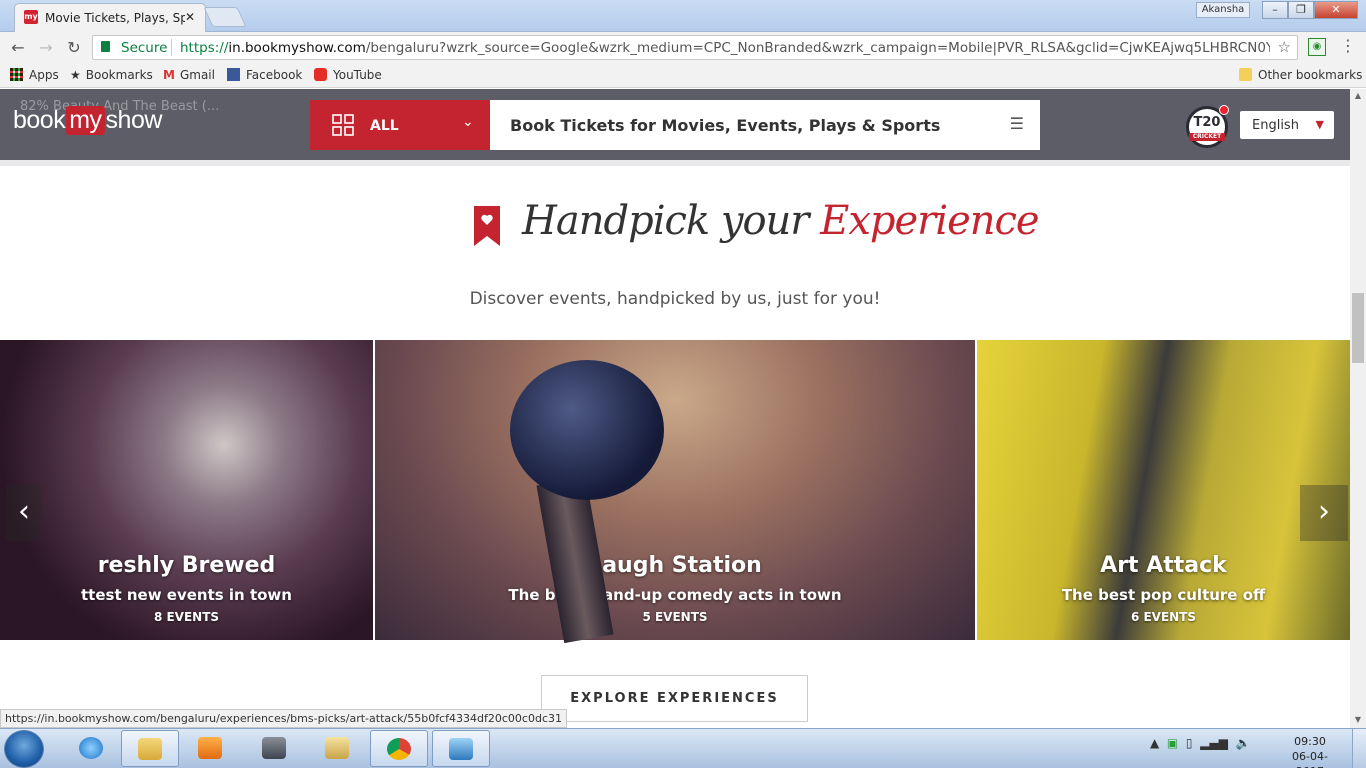  Describe the element at coordinates (1172, 743) in the screenshot. I see `network-icon: ▣` at that location.